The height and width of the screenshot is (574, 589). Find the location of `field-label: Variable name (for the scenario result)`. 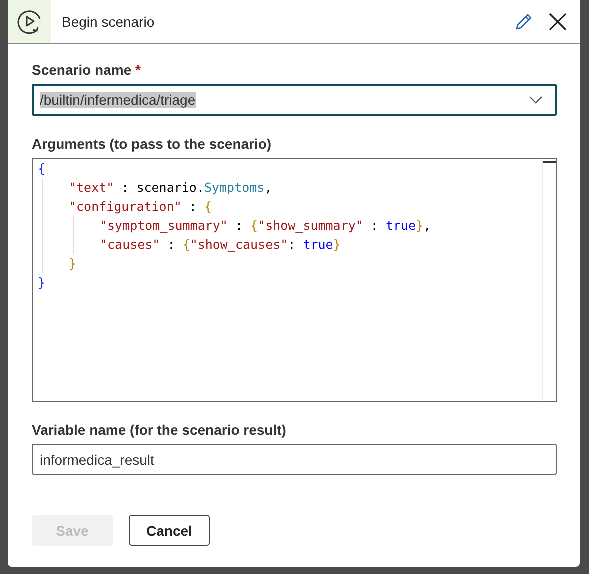

field-label: Variable name (for the scenario result) is located at coordinates (160, 430).